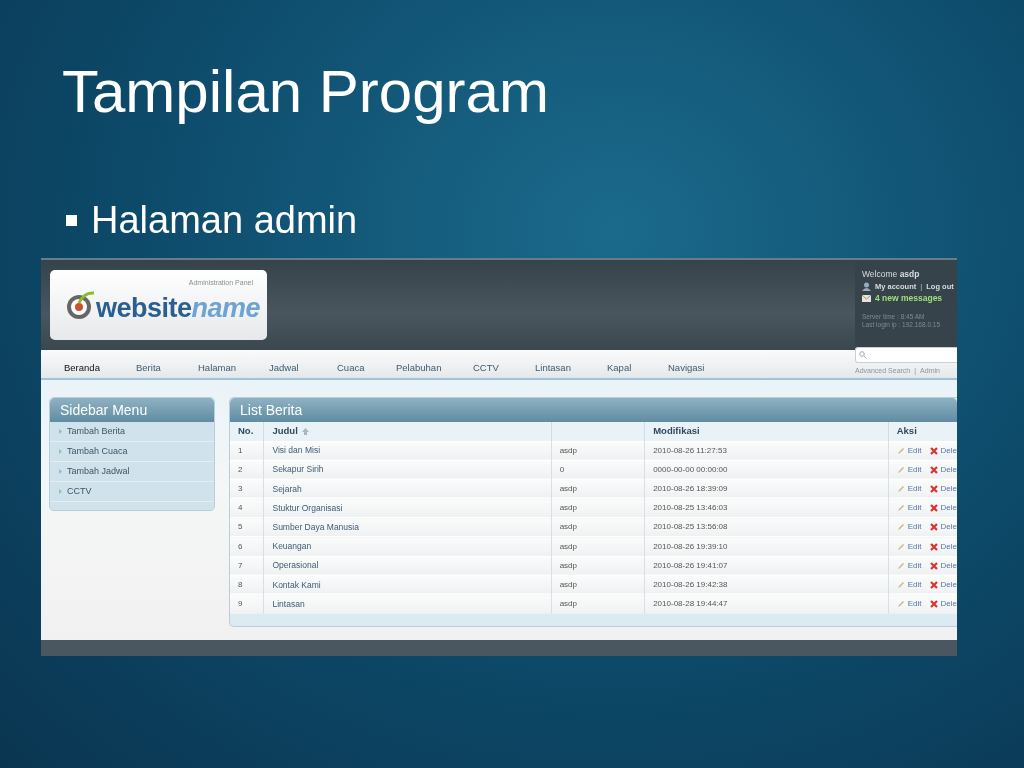  I want to click on table-cell: Stuktur Organisasi, so click(407, 508).